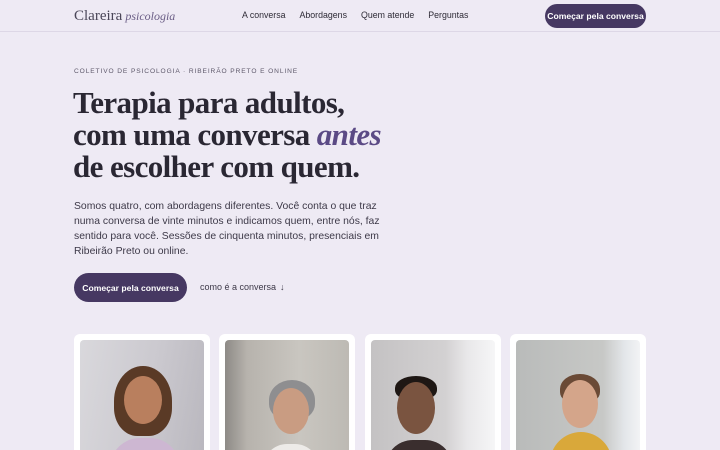 The height and width of the screenshot is (450, 720). I want to click on headline-line-1: Terapia para adultos,, so click(209, 102).